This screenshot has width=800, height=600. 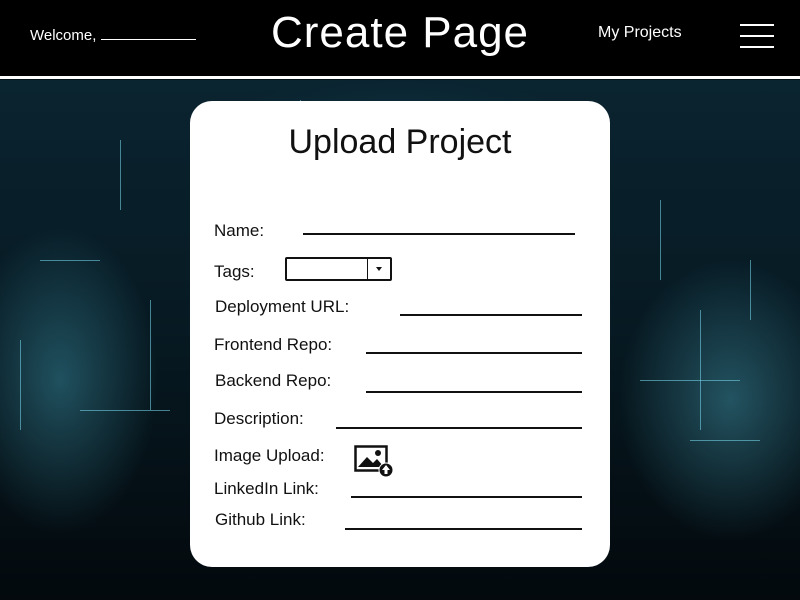 I want to click on header-bar: Welcome, Create Page My Projects, so click(x=400, y=39).